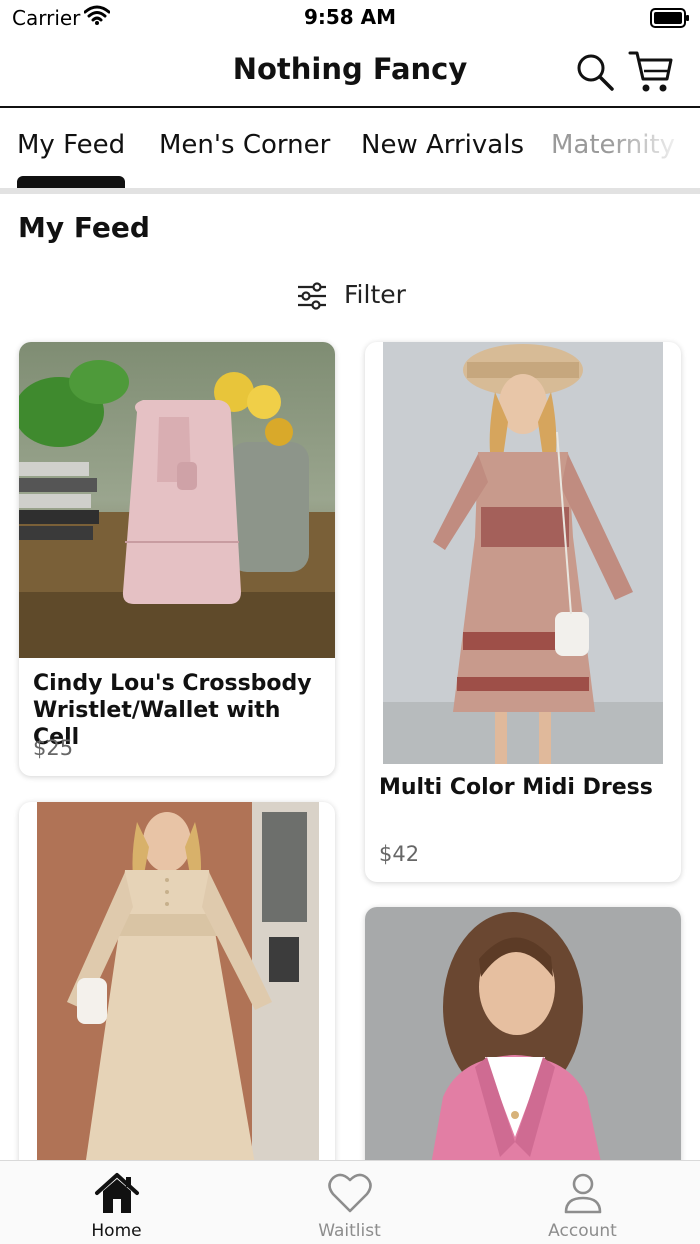 The image size is (700, 1244). Describe the element at coordinates (349, 1193) in the screenshot. I see `heart-icon` at that location.